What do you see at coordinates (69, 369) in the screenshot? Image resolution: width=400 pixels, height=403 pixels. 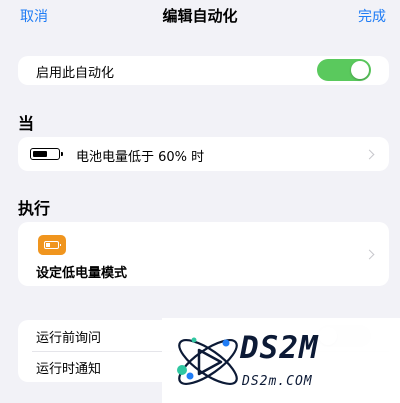 I see `notify-when-run-label: 运行时通知` at bounding box center [69, 369].